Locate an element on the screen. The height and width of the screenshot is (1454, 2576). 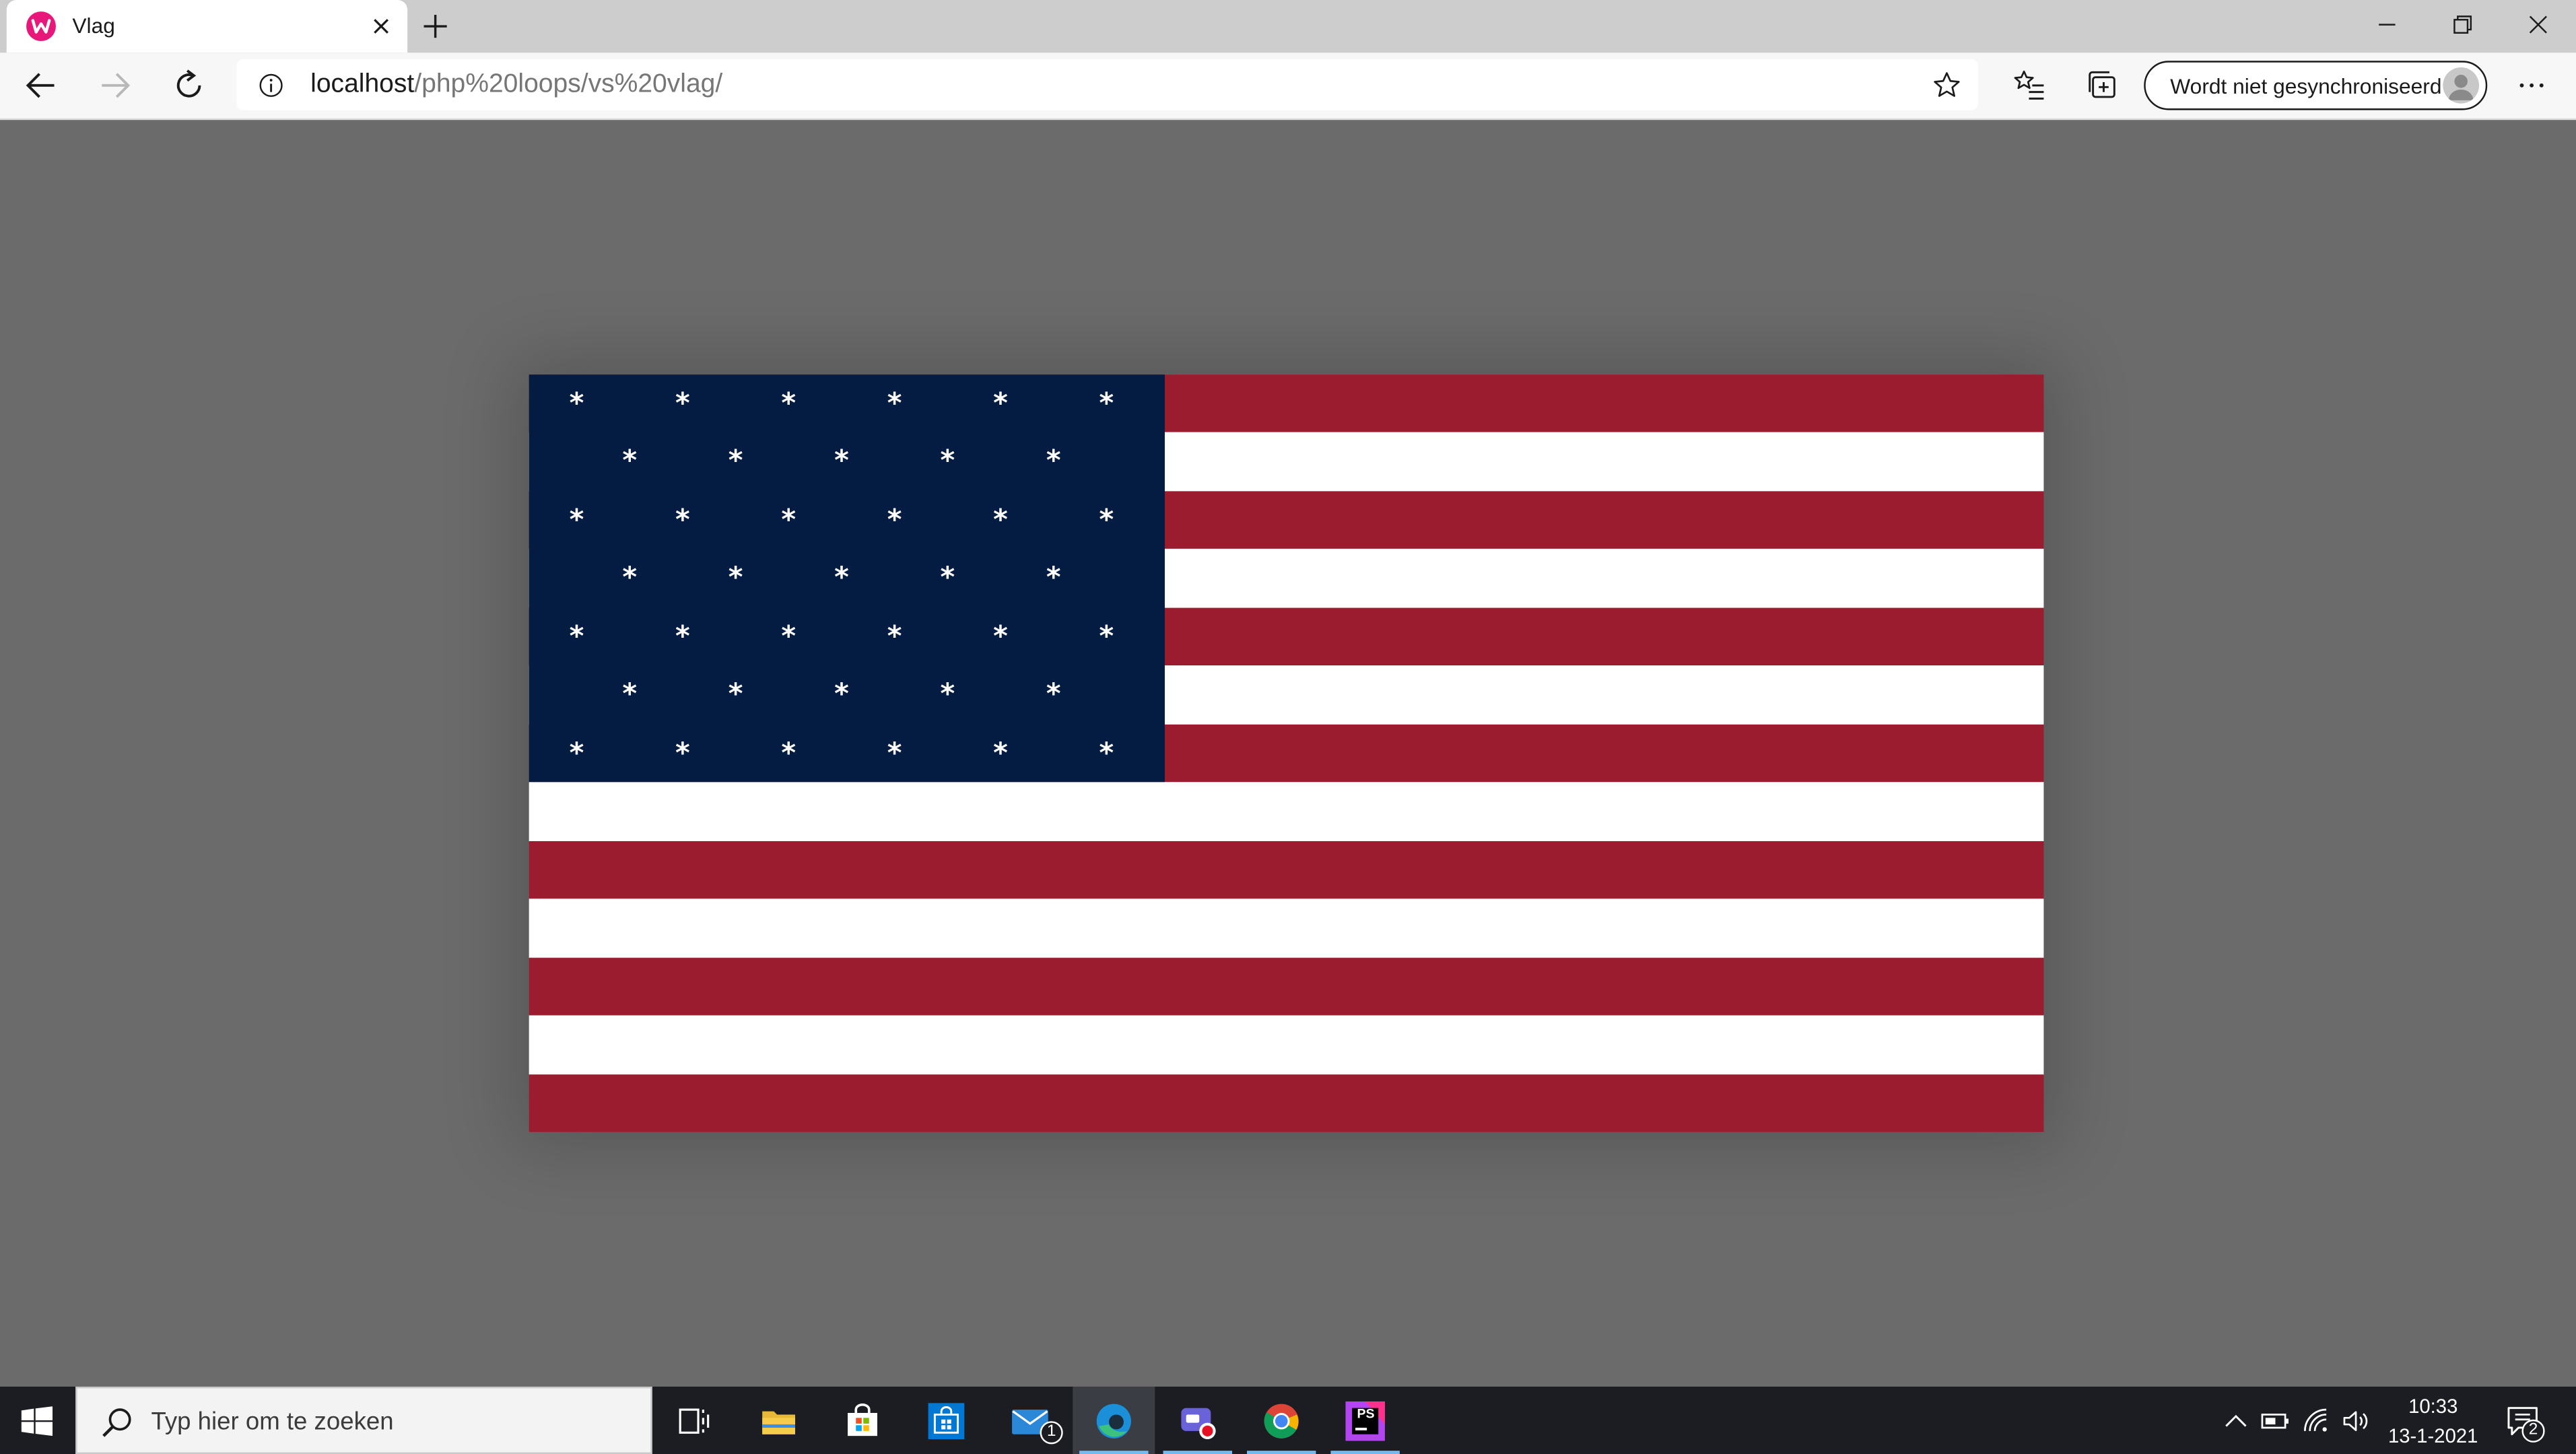
microsoft-store-button is located at coordinates (863, 1421).